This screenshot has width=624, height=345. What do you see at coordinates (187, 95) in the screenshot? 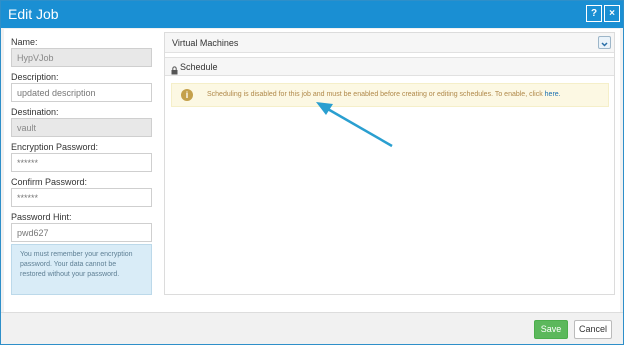
I see `info-icon: i` at bounding box center [187, 95].